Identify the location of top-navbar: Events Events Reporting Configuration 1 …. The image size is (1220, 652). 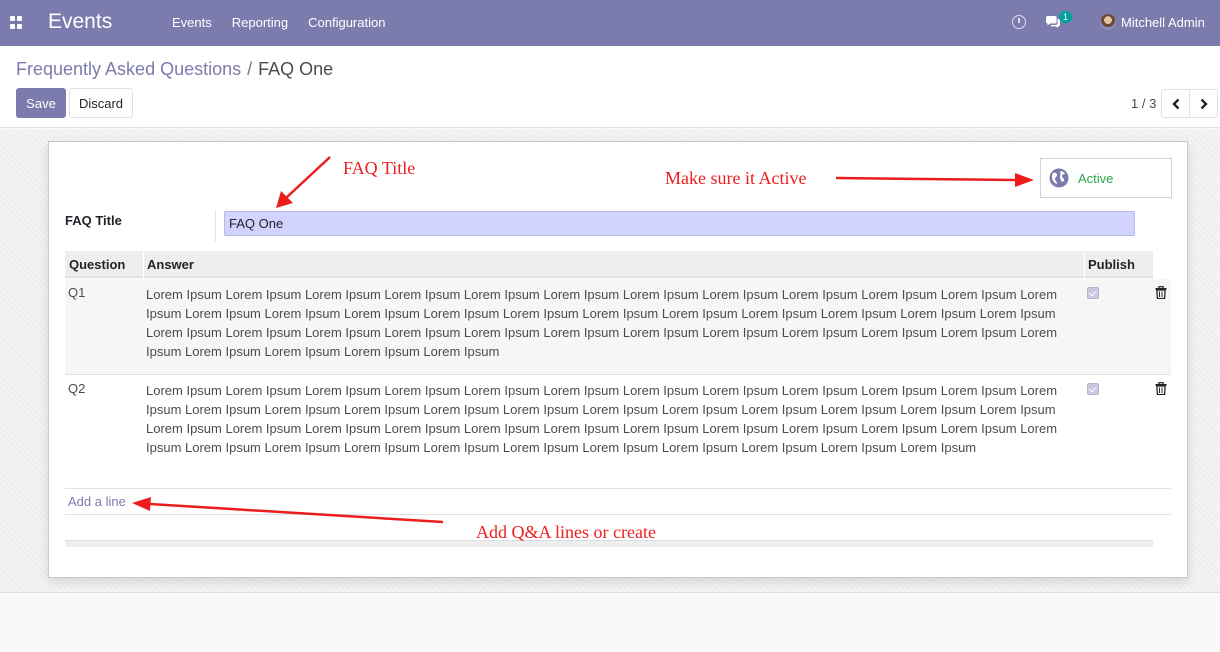
(610, 23).